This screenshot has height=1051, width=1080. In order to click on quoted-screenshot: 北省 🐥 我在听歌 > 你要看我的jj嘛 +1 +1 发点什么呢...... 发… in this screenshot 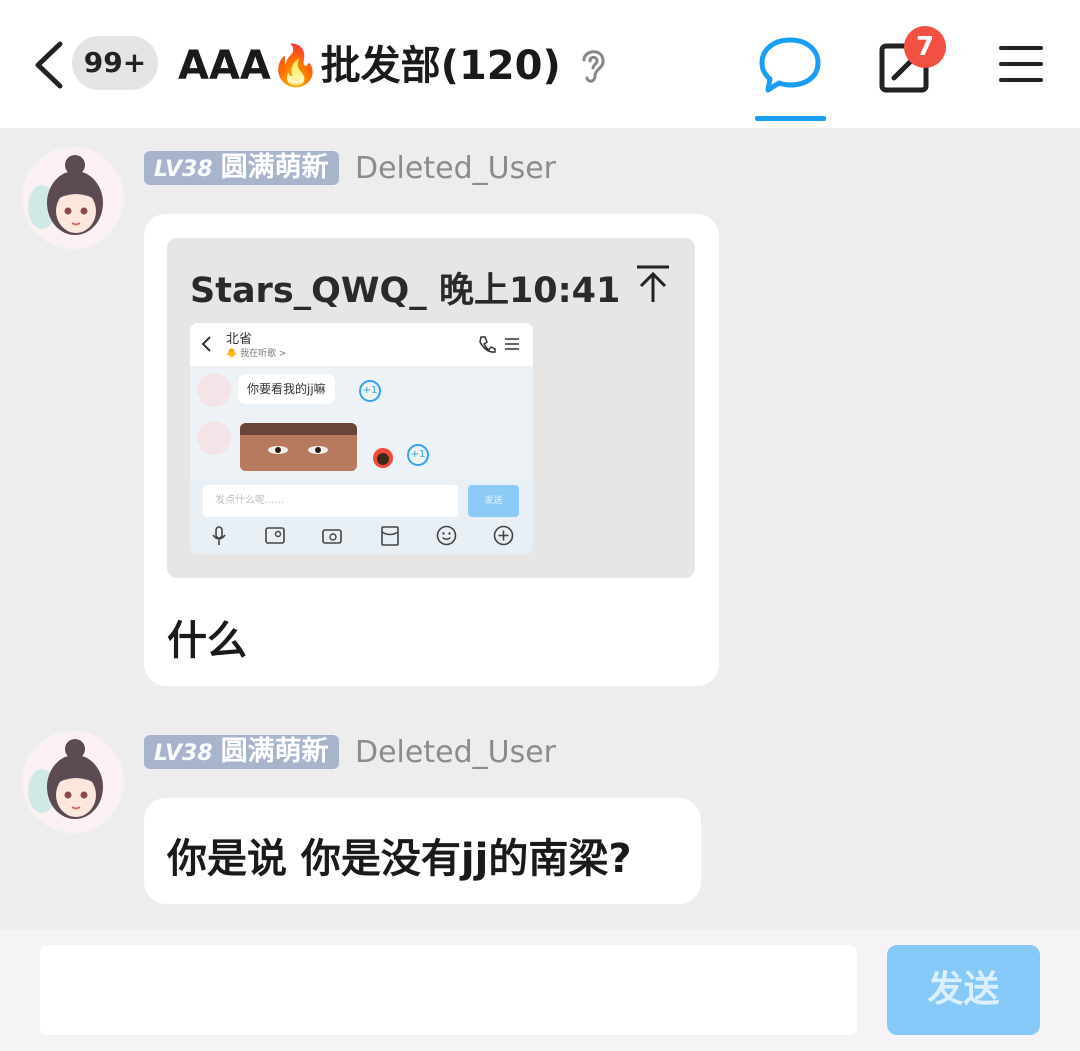, I will do `click(361, 438)`.